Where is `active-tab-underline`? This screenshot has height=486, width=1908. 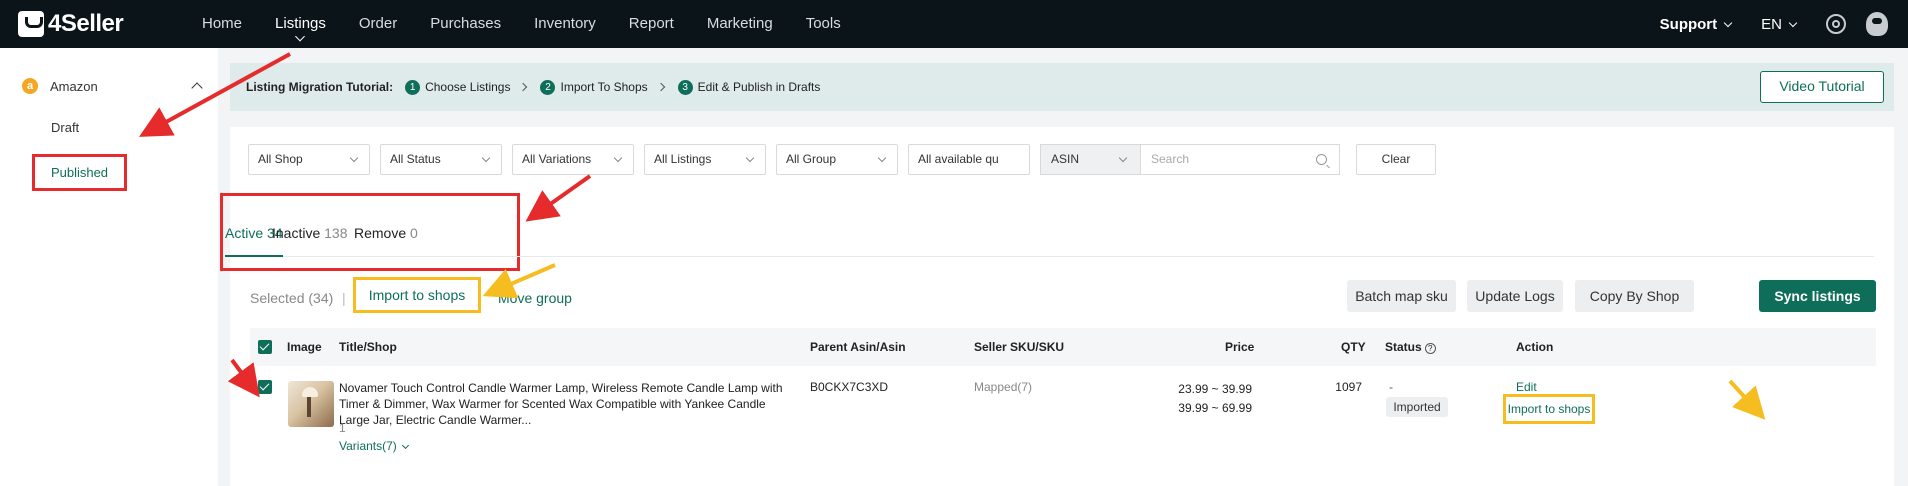
active-tab-underline is located at coordinates (254, 256).